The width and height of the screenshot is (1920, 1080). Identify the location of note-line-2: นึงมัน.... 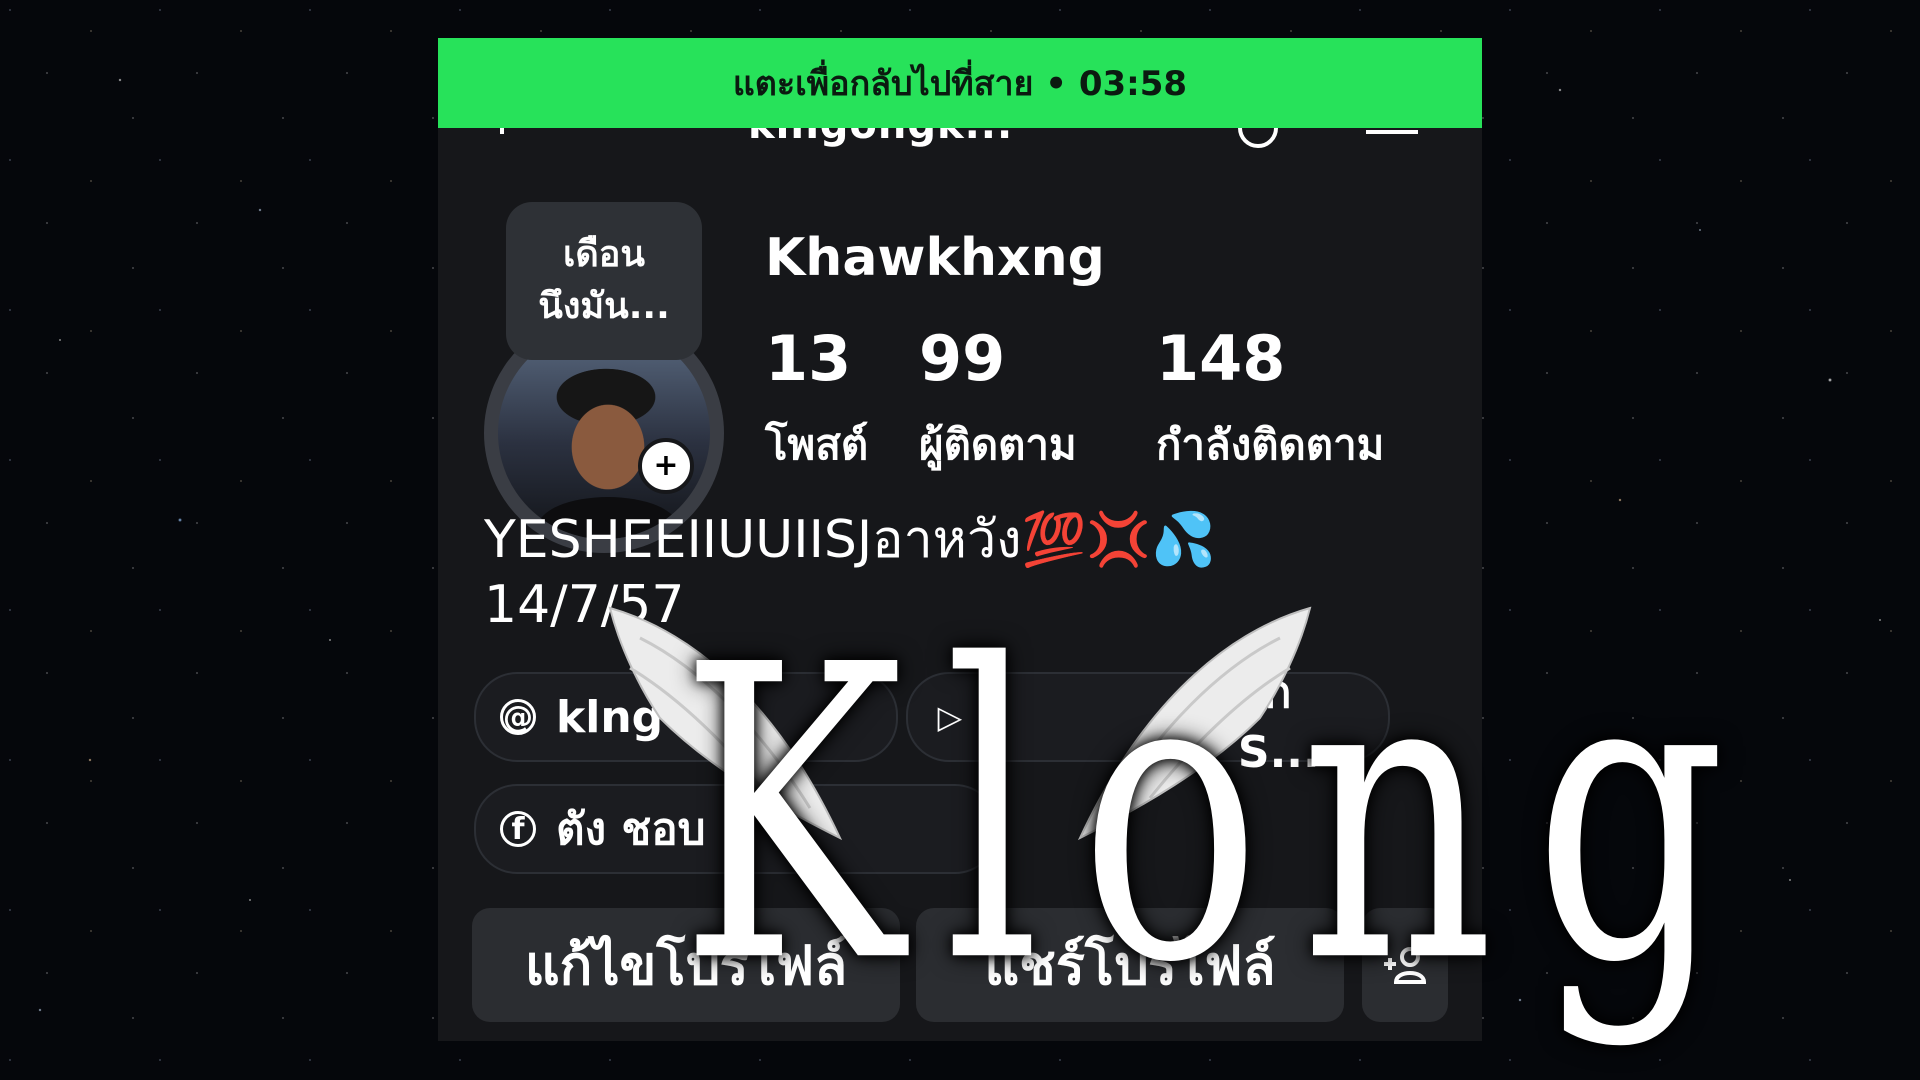
(604, 306).